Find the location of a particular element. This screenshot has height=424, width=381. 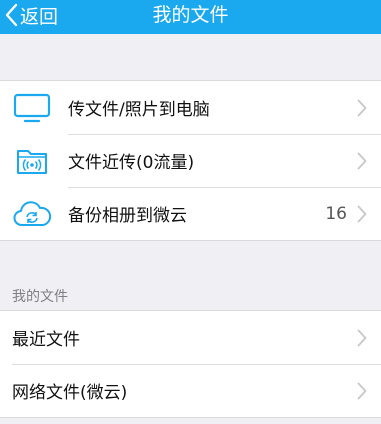

list-item-label: 最近文件 is located at coordinates (46, 340).